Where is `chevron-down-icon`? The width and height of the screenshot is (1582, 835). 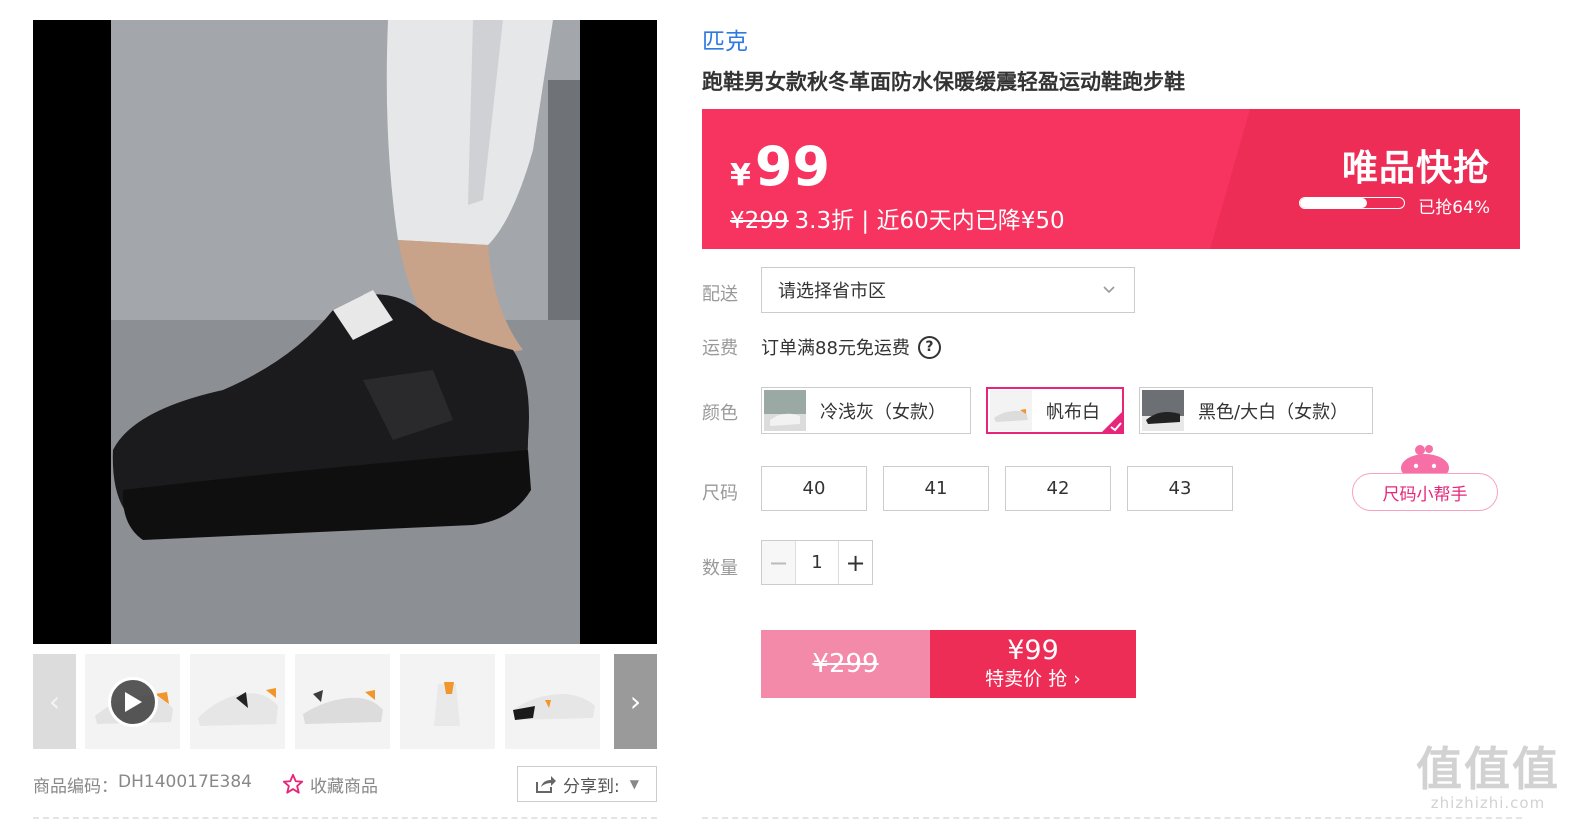 chevron-down-icon is located at coordinates (1109, 290).